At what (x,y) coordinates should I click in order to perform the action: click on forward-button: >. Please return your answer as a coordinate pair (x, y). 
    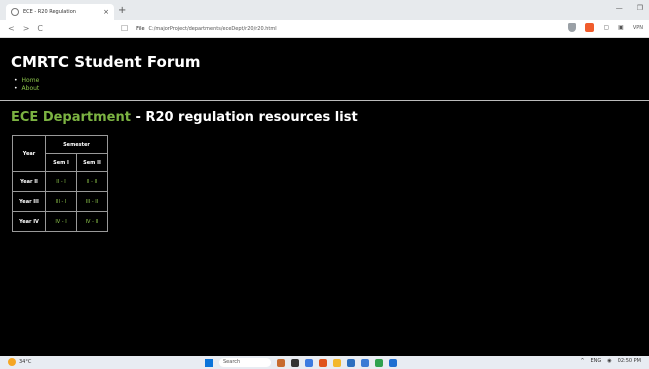
    Looking at the image, I should click on (26, 28).